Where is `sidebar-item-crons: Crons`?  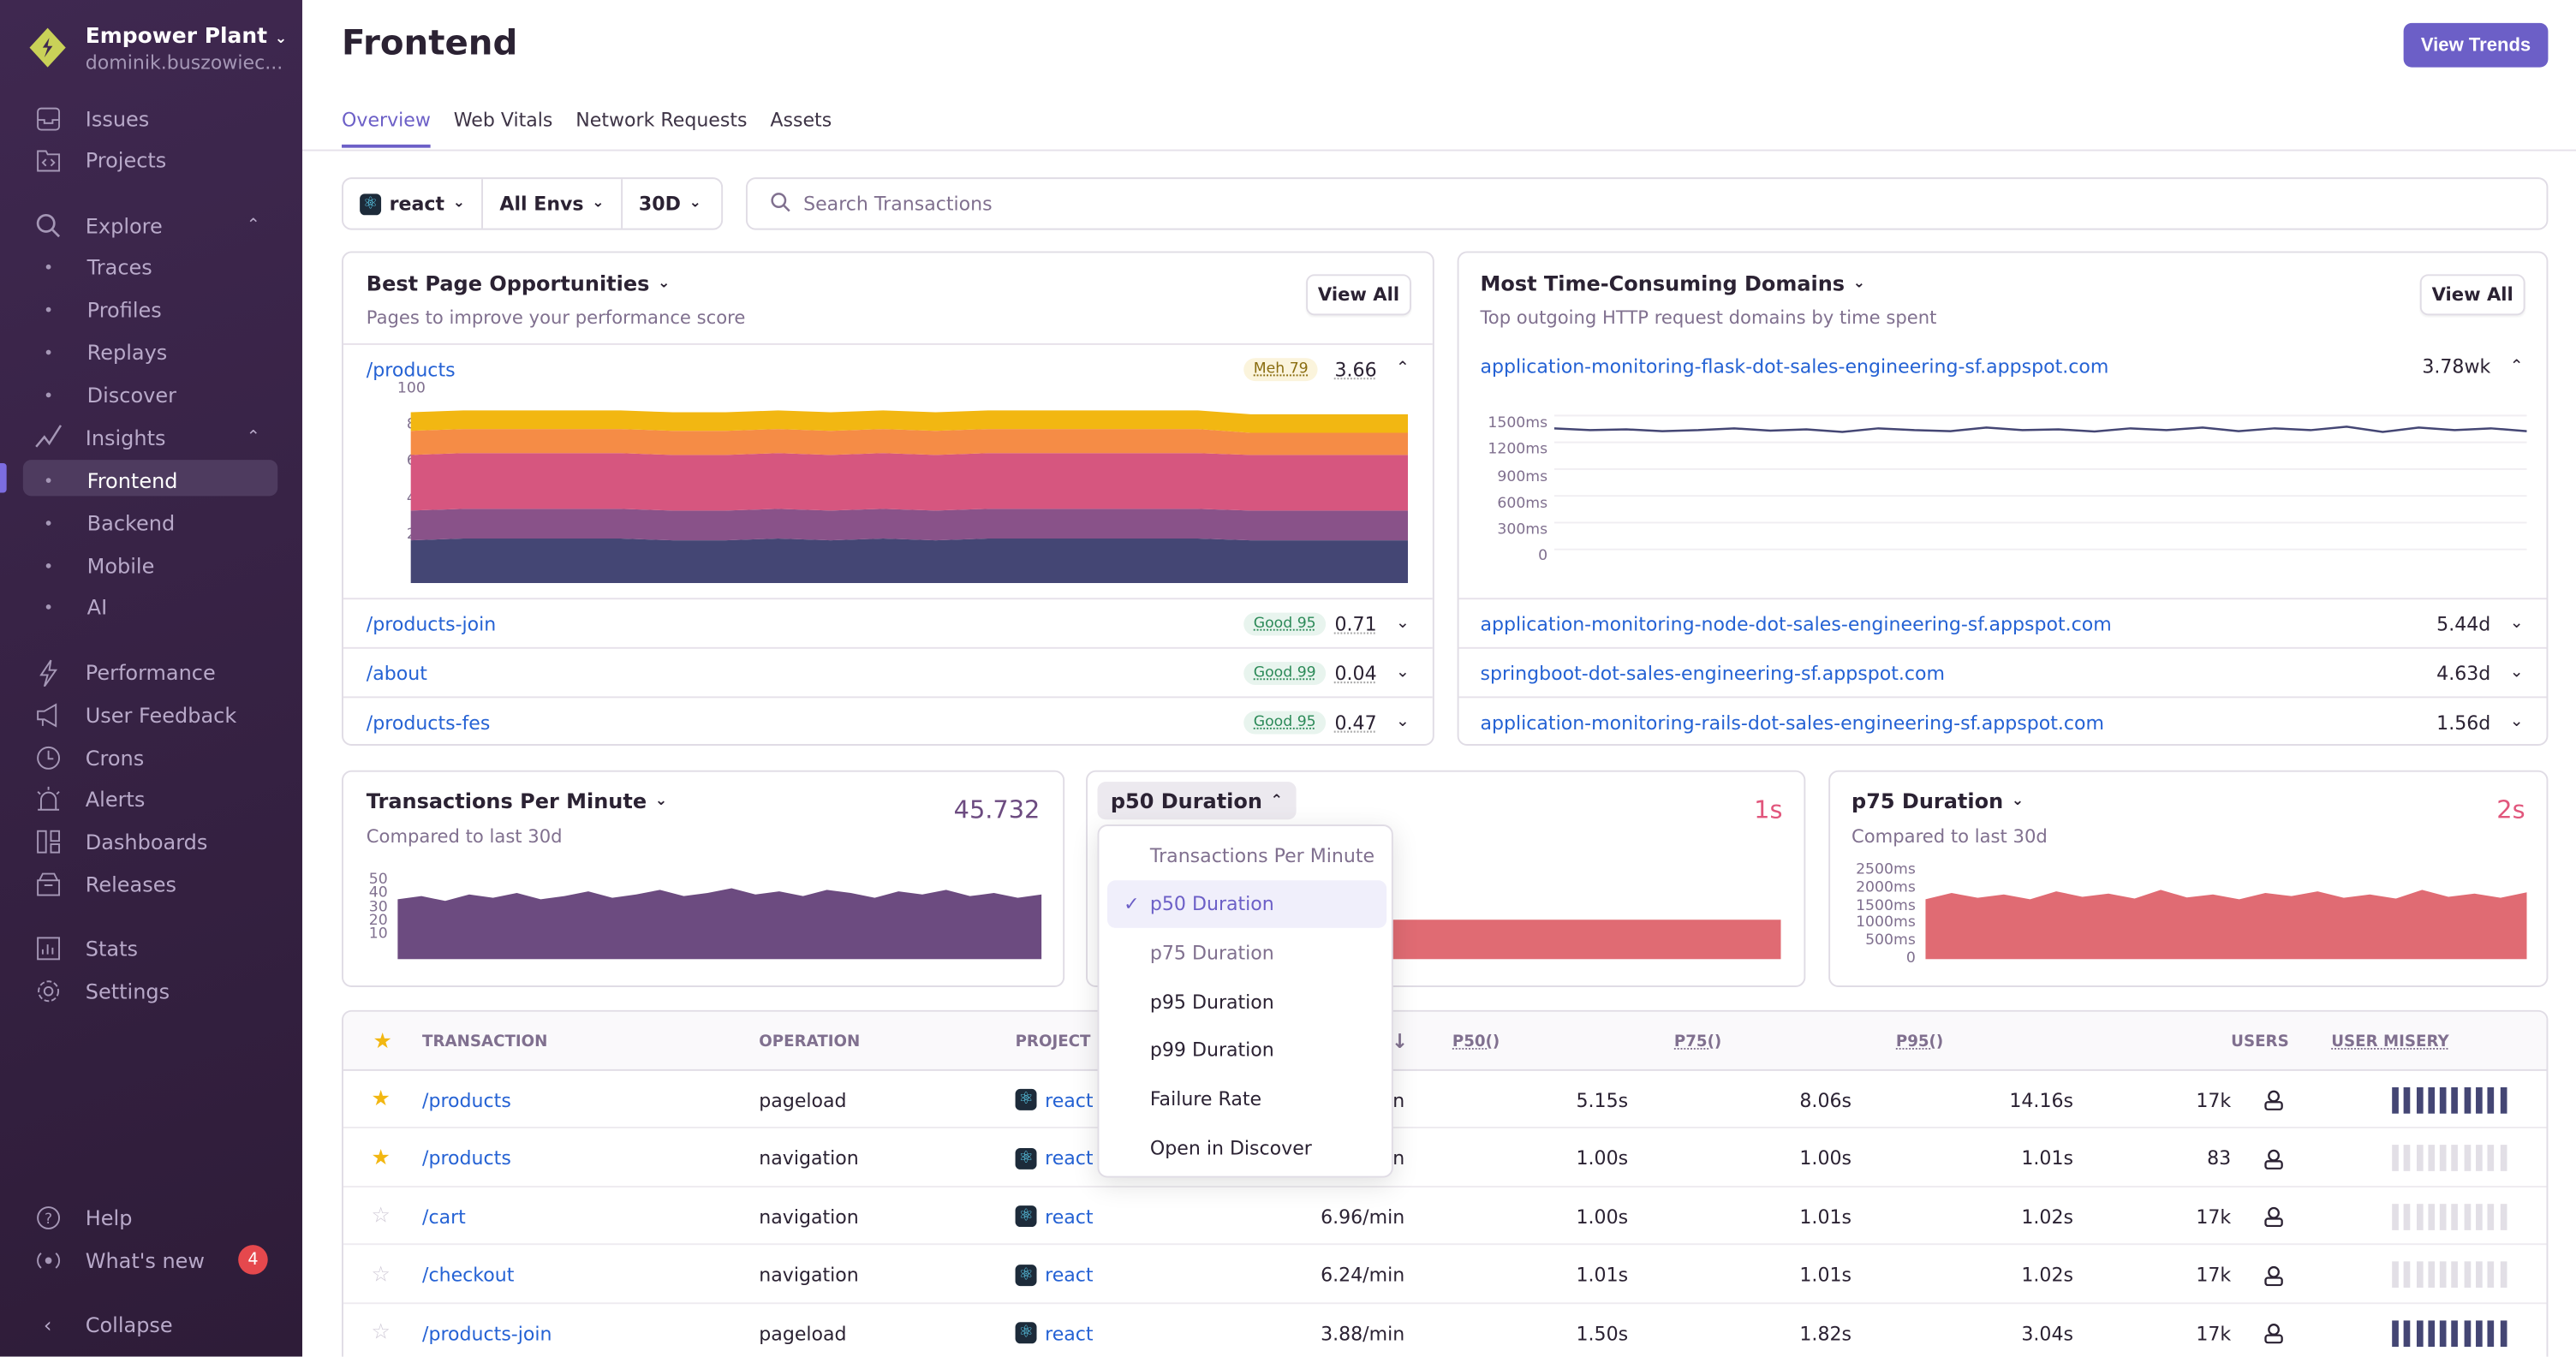 sidebar-item-crons: Crons is located at coordinates (88, 757).